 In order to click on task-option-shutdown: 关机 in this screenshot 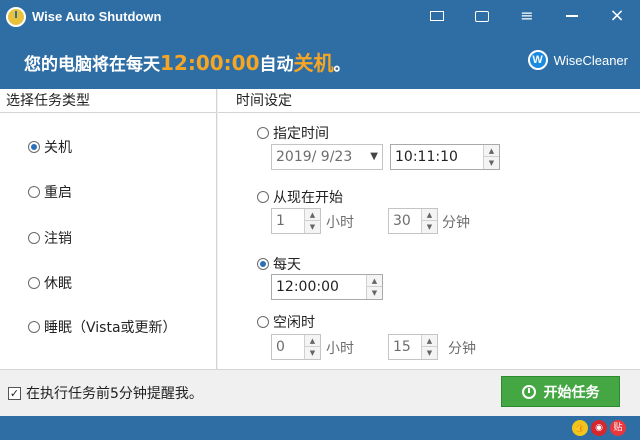, I will do `click(50, 147)`.